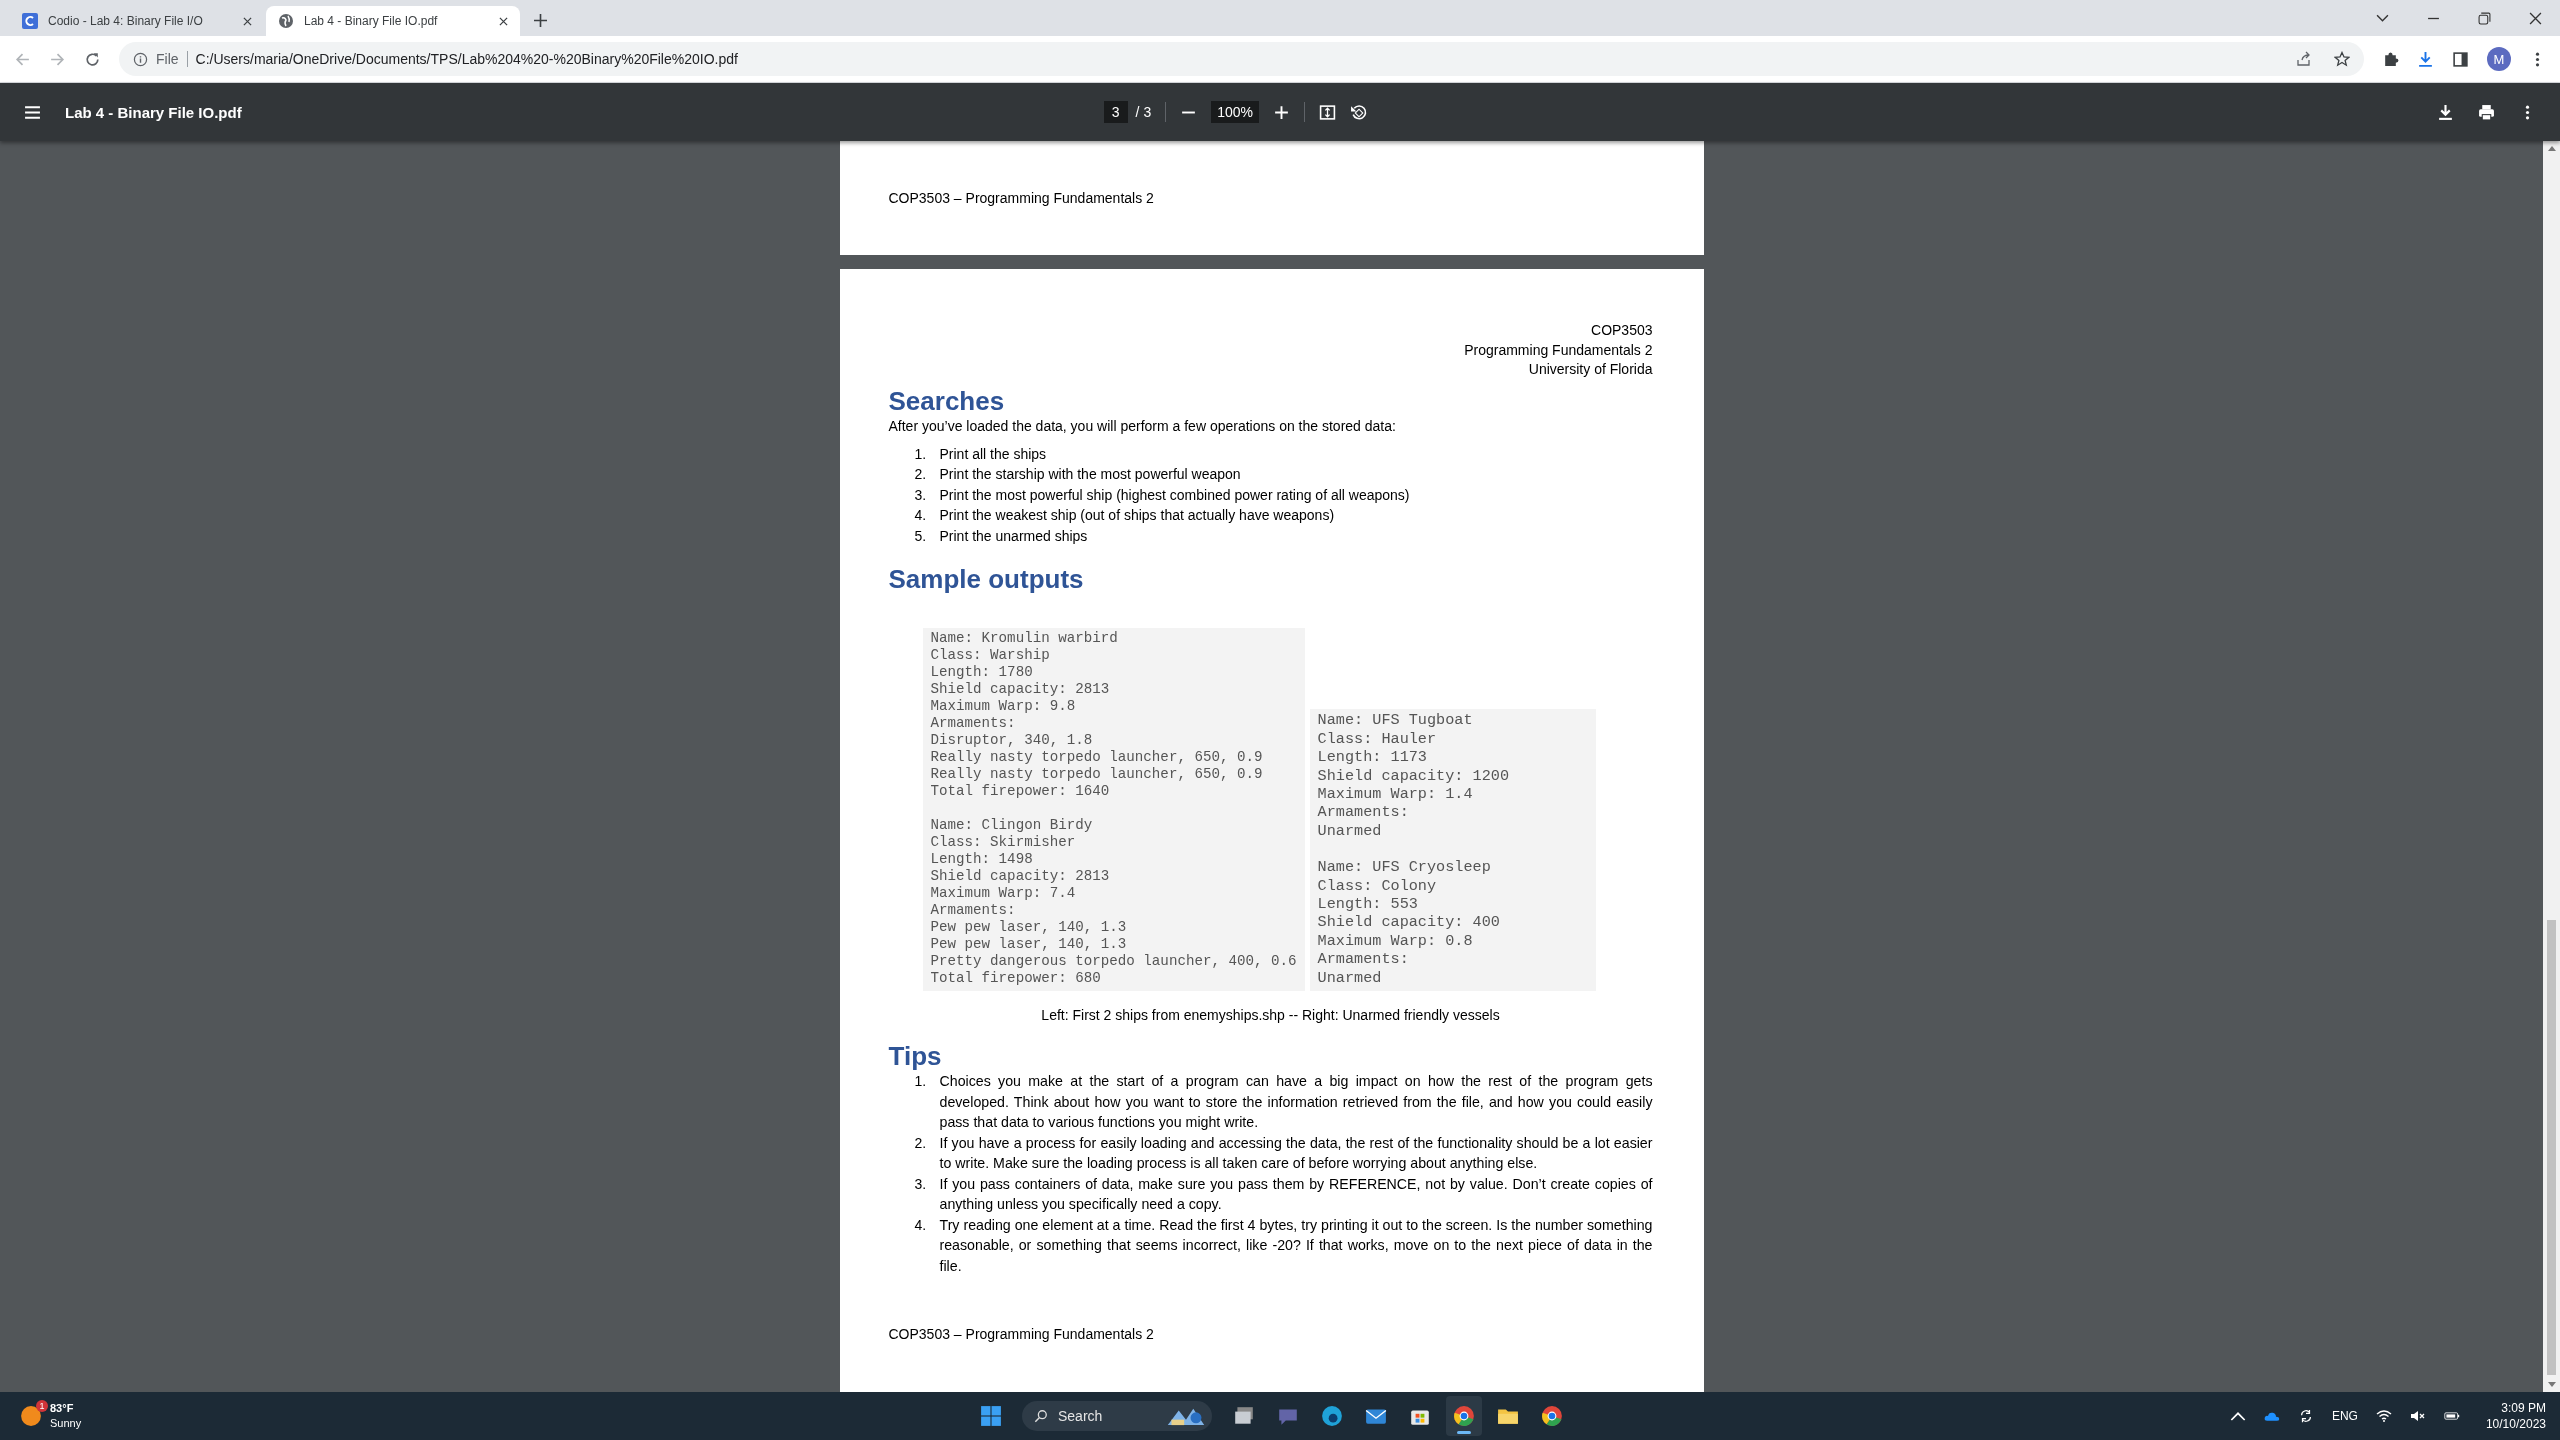 The width and height of the screenshot is (2560, 1440). I want to click on list-number: 5., so click(921, 536).